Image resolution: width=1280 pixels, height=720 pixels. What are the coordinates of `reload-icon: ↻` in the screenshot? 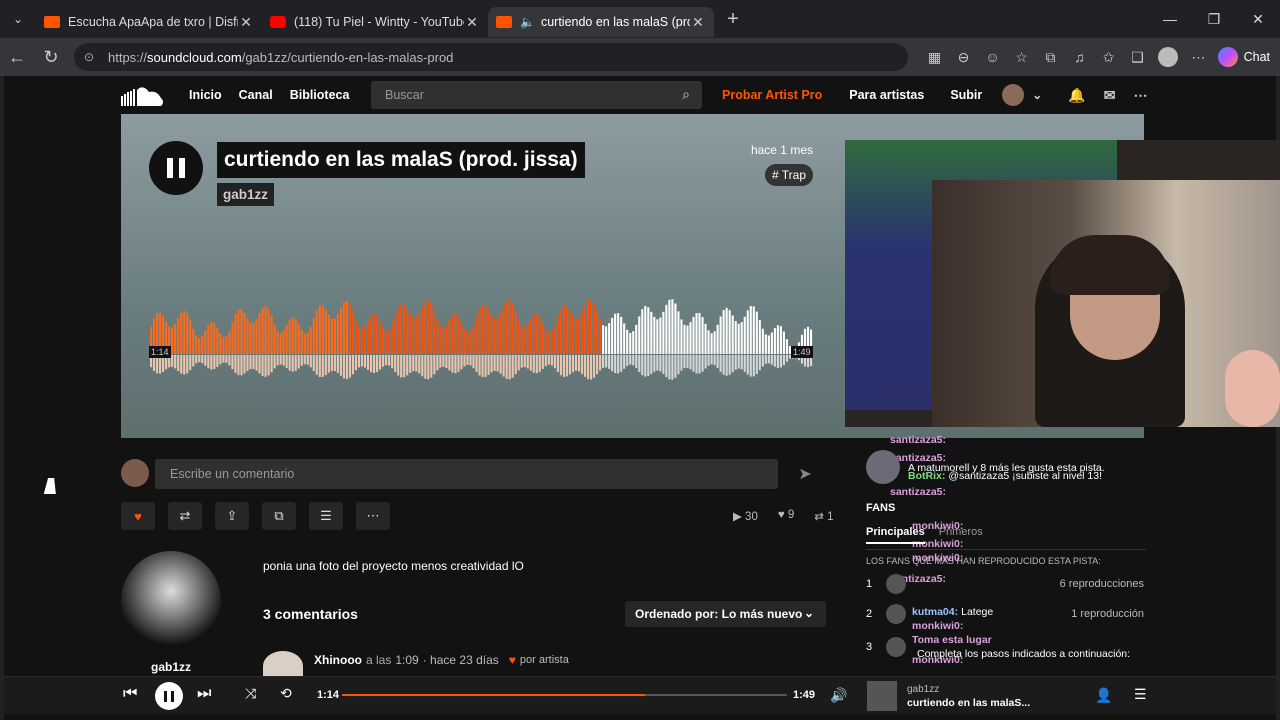 It's located at (51, 57).